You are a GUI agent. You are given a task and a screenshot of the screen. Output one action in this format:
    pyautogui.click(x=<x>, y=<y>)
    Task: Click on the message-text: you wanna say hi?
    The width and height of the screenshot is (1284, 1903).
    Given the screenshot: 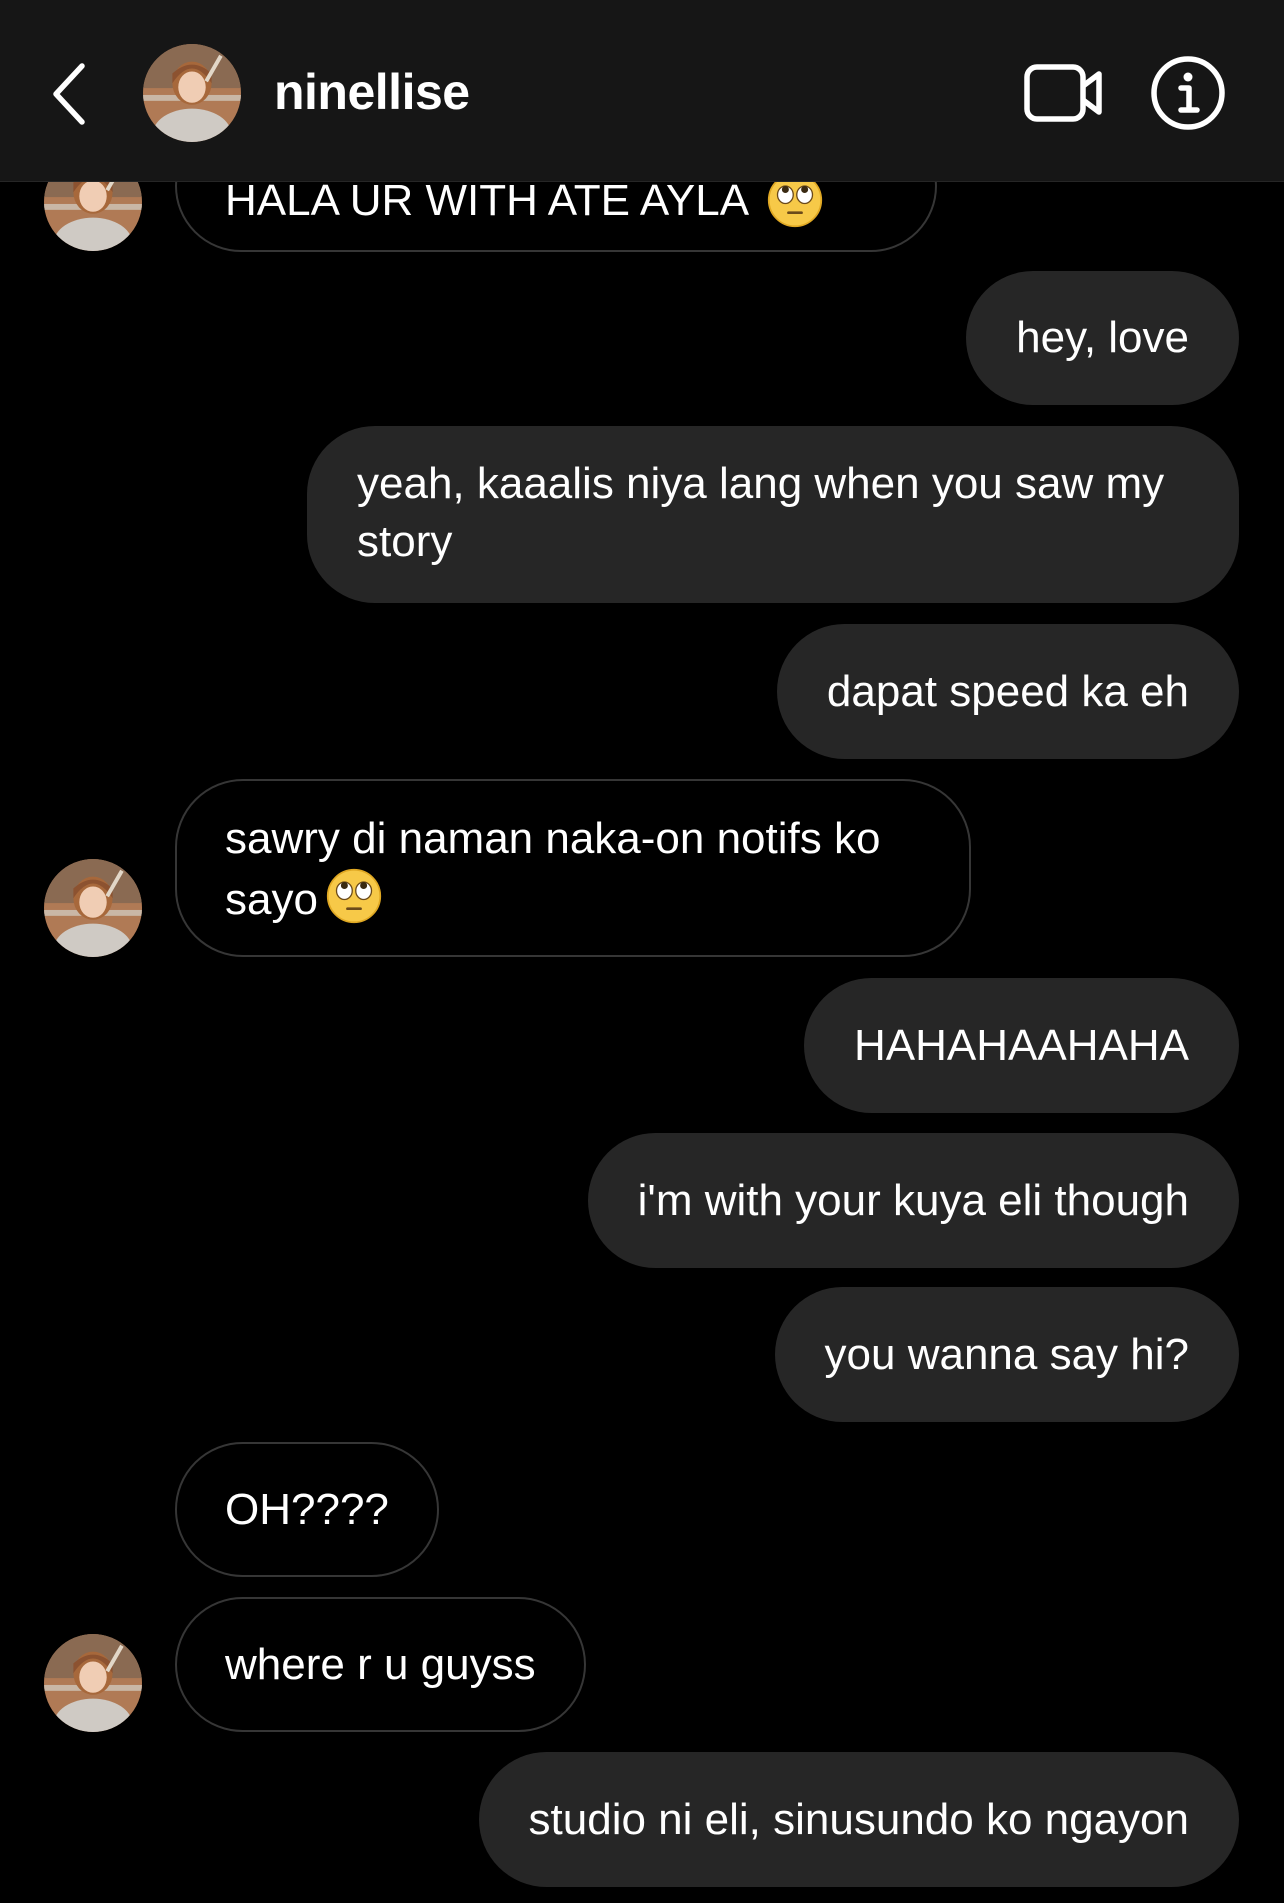 What is the action you would take?
    pyautogui.click(x=1006, y=1354)
    